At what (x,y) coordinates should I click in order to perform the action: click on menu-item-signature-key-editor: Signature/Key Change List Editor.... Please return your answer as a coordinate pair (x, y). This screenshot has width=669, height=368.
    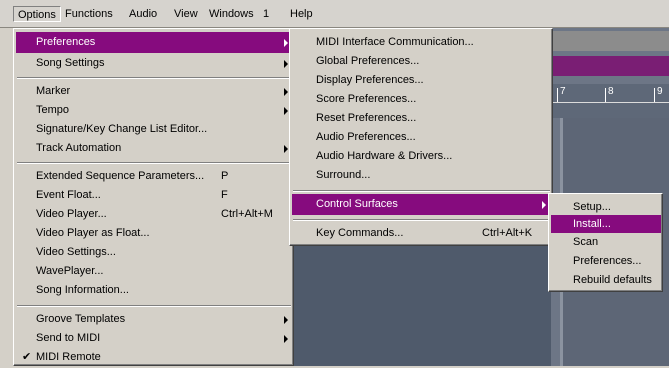
    Looking at the image, I should click on (154, 129).